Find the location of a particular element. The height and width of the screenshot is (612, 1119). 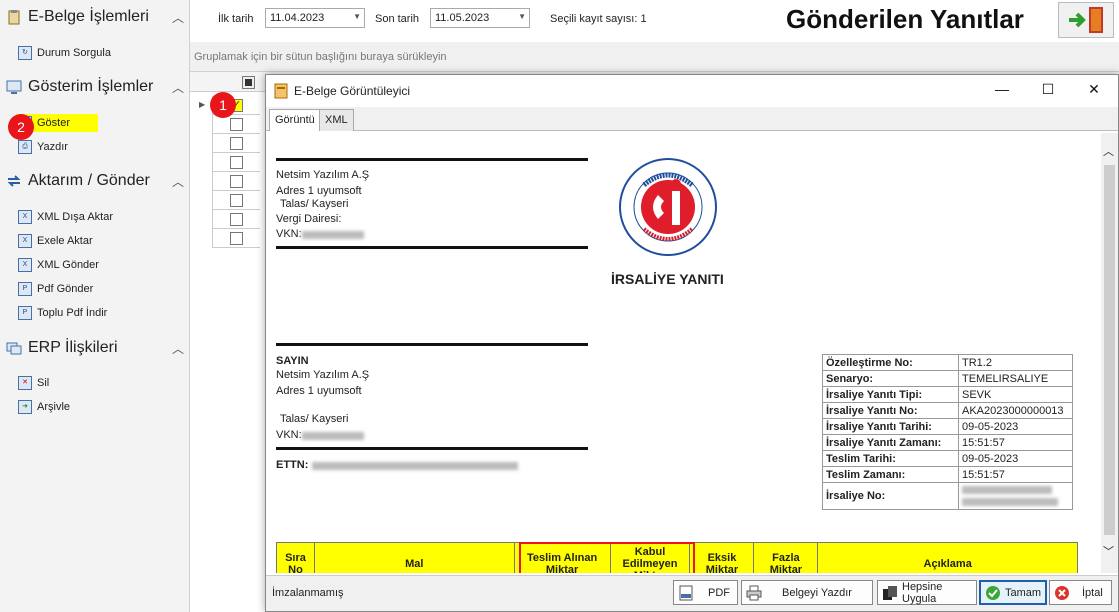

info-row: Teslim Tarihi: 09-05-2023 is located at coordinates (947, 458).